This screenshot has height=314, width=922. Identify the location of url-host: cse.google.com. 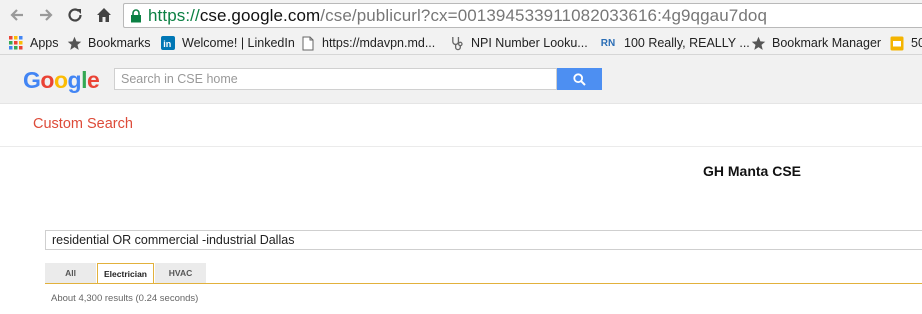
(260, 15).